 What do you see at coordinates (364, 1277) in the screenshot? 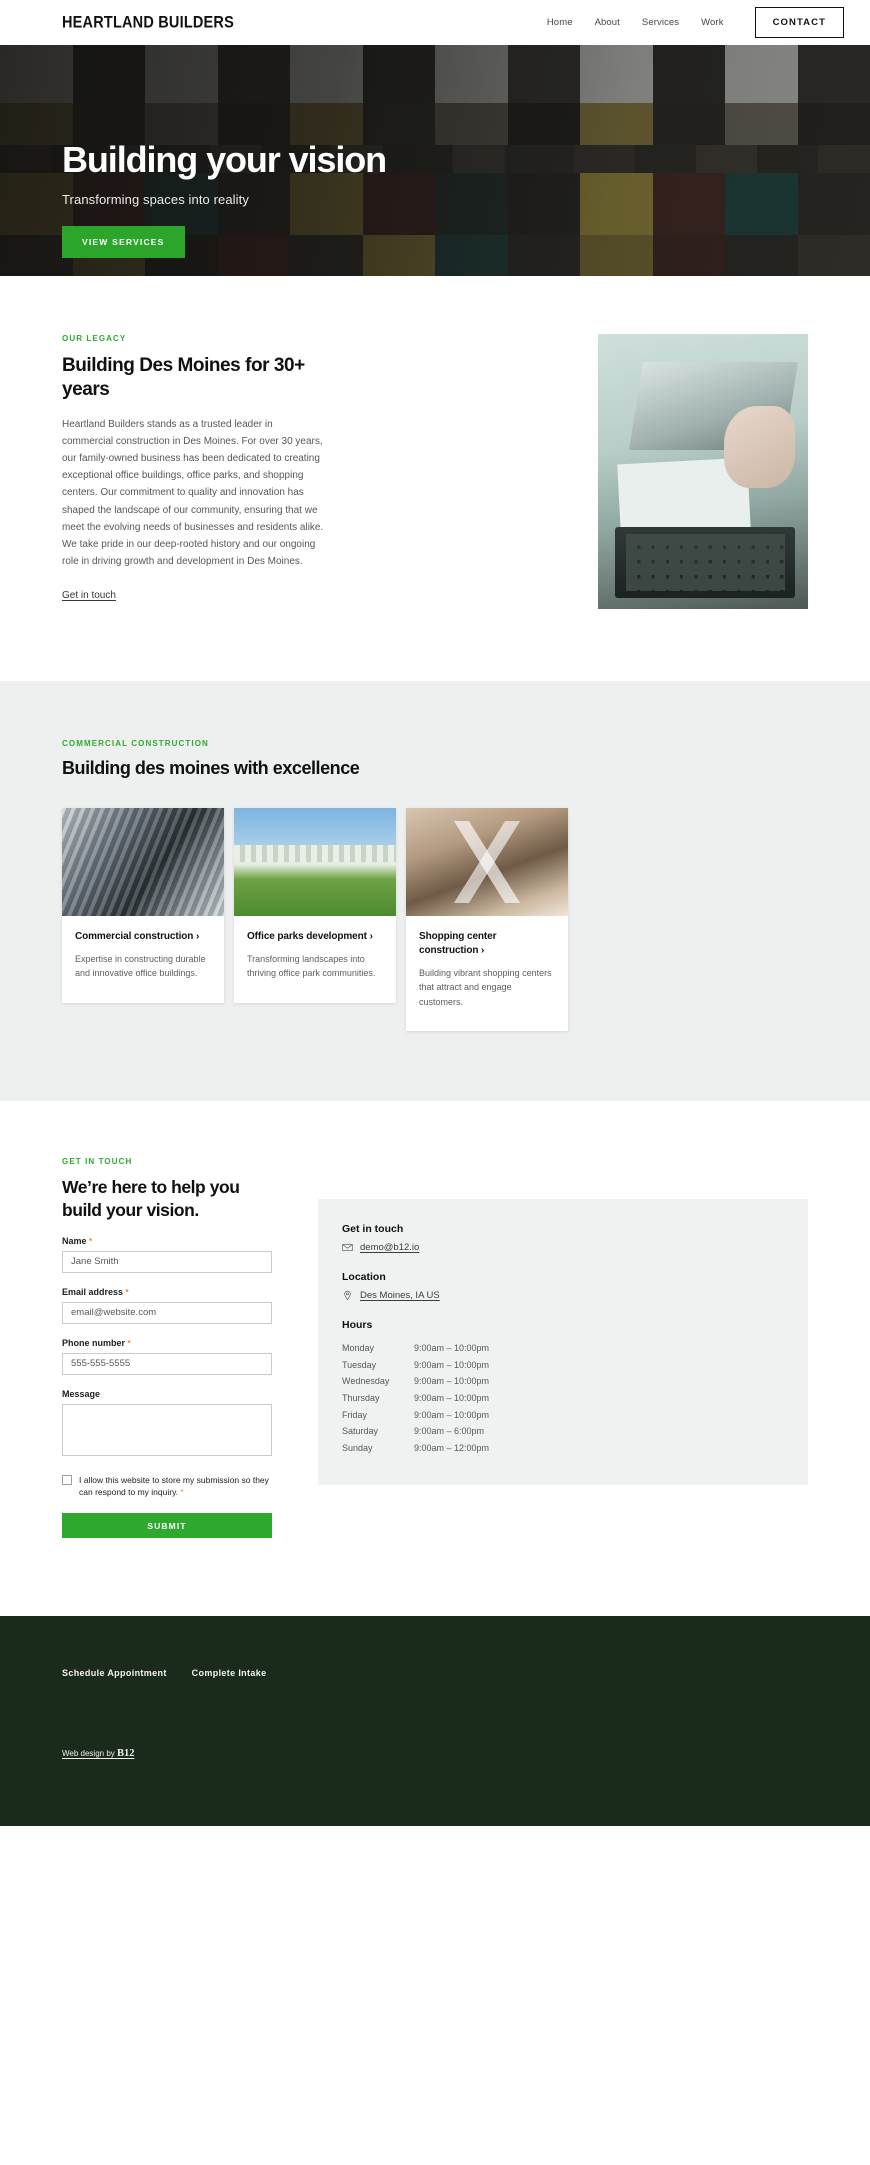
I see `info-location-heading: Location` at bounding box center [364, 1277].